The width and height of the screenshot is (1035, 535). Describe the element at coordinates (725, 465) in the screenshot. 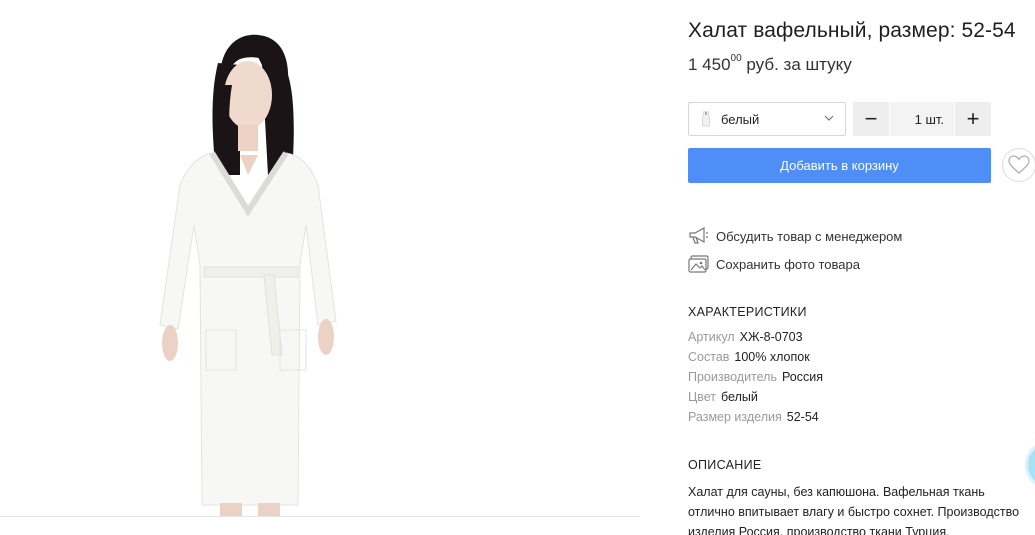

I see `description-title: ОПИСАНИЕ` at that location.